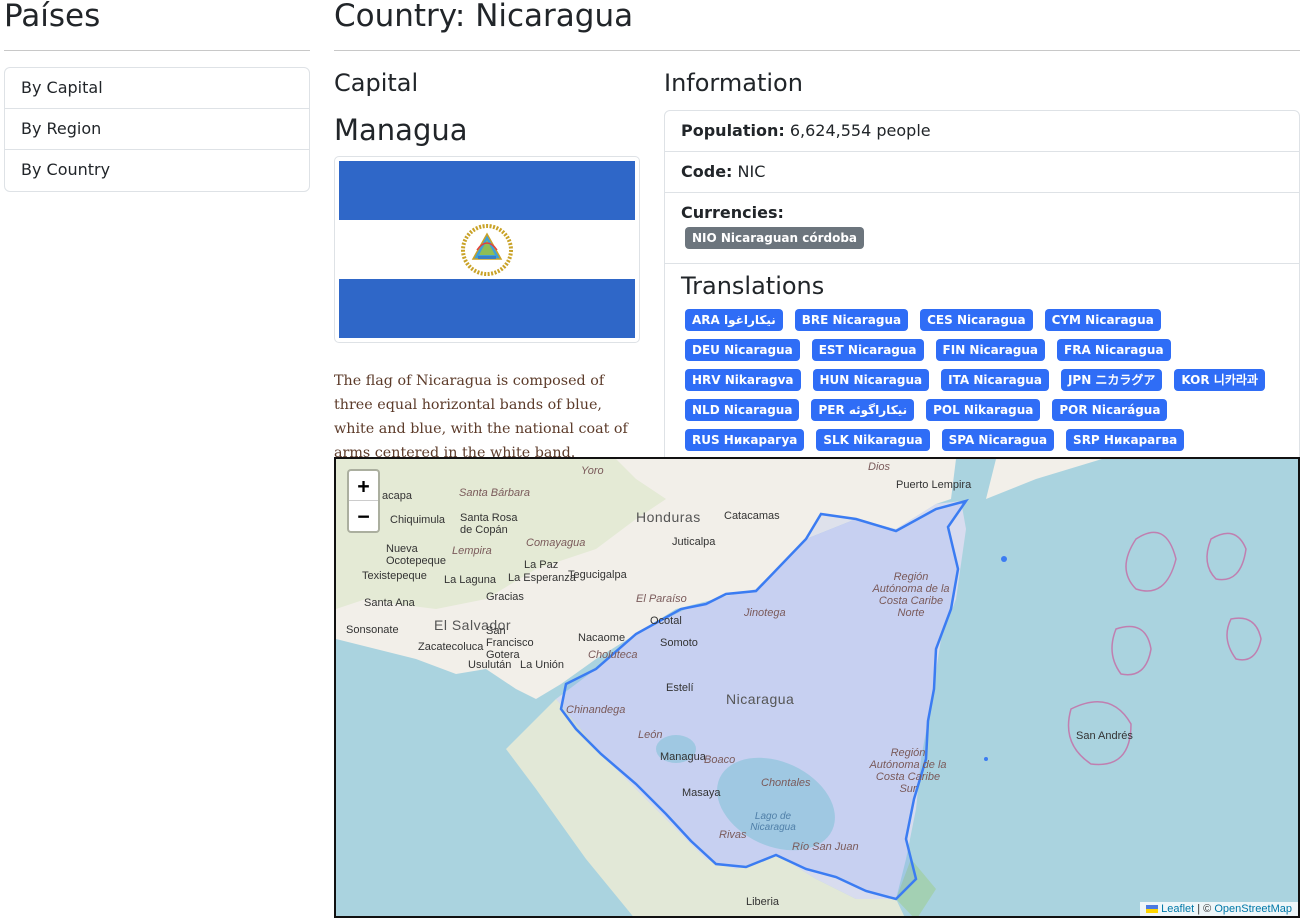  I want to click on label-raas: Región Autónoma de la Costa Caribe Sur, so click(908, 771).